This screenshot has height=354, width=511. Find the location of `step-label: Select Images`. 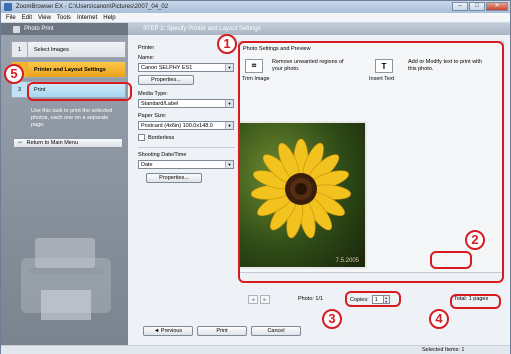

step-label: Select Images is located at coordinates (51, 49).